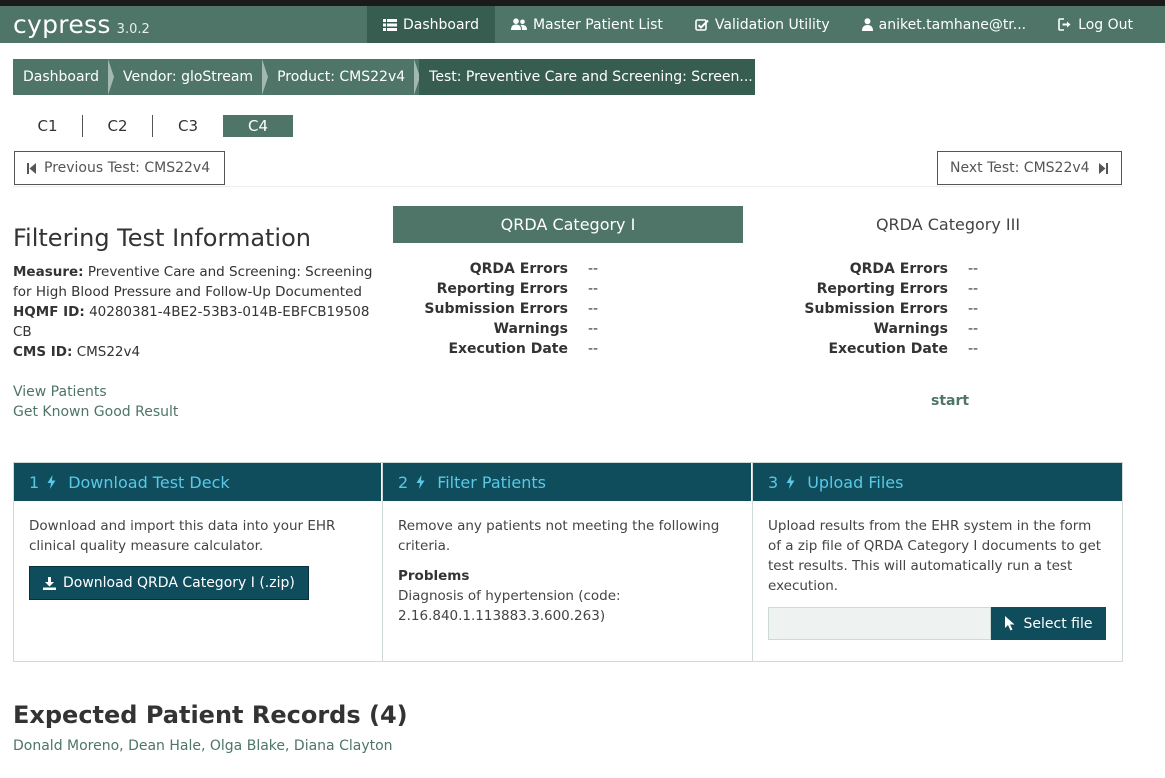 Image resolution: width=1165 pixels, height=778 pixels. What do you see at coordinates (855, 482) in the screenshot?
I see `step-title: Upload Files` at bounding box center [855, 482].